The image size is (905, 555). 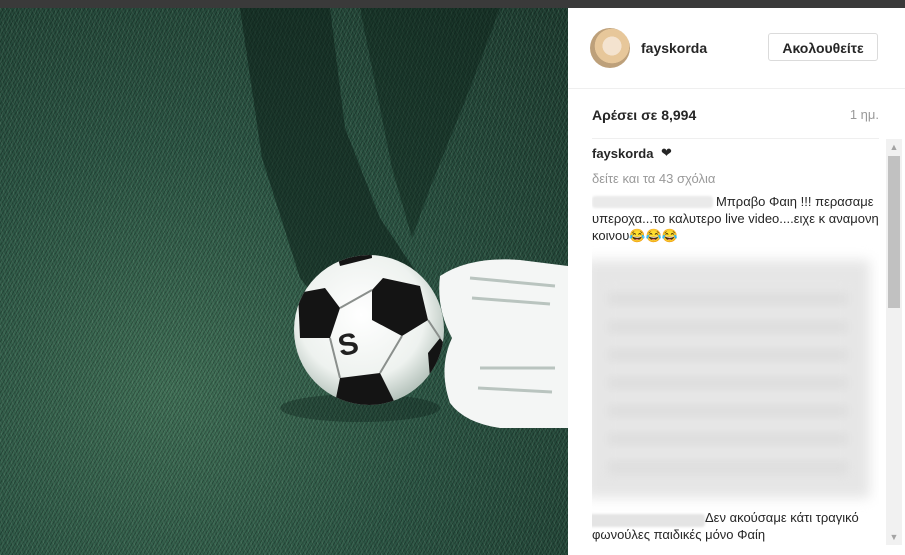 What do you see at coordinates (653, 178) in the screenshot?
I see `view-all-comments-link: δείτε και τα 43 σχόλια` at bounding box center [653, 178].